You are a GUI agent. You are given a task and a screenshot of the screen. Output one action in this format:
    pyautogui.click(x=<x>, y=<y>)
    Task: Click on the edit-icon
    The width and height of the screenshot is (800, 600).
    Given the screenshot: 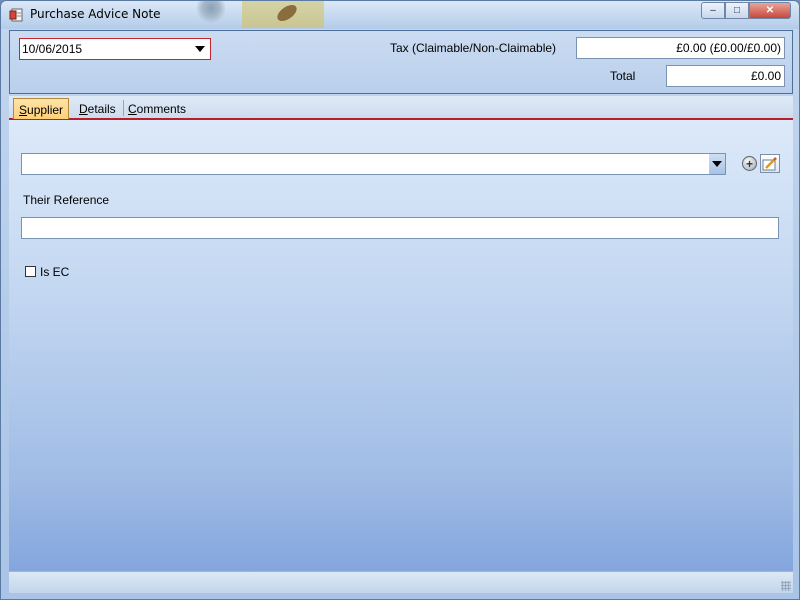 What is the action you would take?
    pyautogui.click(x=769, y=163)
    